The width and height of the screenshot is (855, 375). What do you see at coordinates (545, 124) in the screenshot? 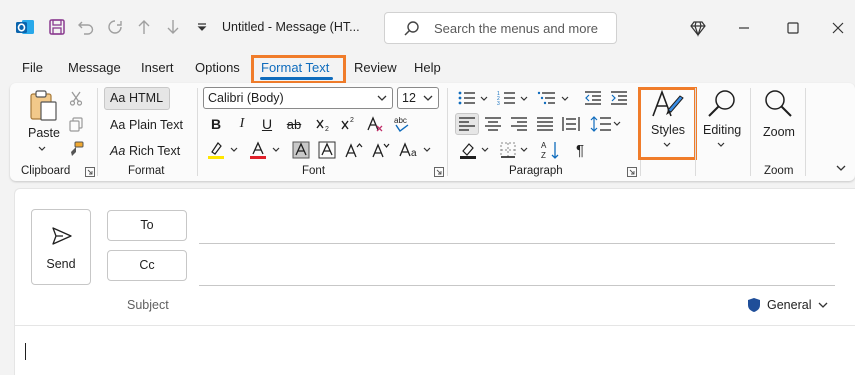
I see `justify-icon` at bounding box center [545, 124].